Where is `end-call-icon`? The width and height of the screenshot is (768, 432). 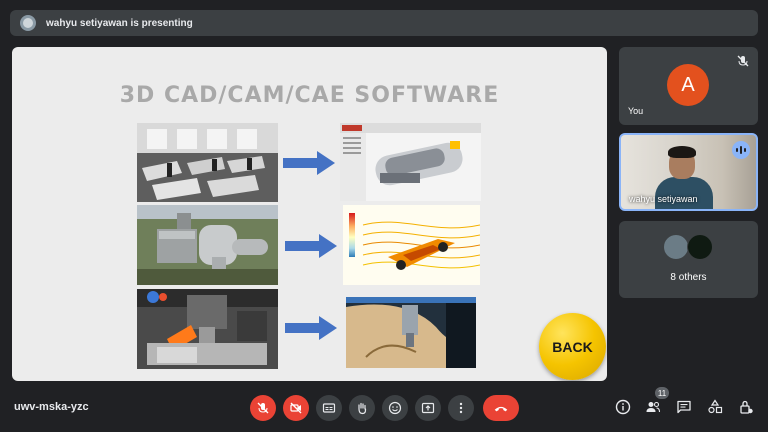
end-call-icon is located at coordinates (501, 409).